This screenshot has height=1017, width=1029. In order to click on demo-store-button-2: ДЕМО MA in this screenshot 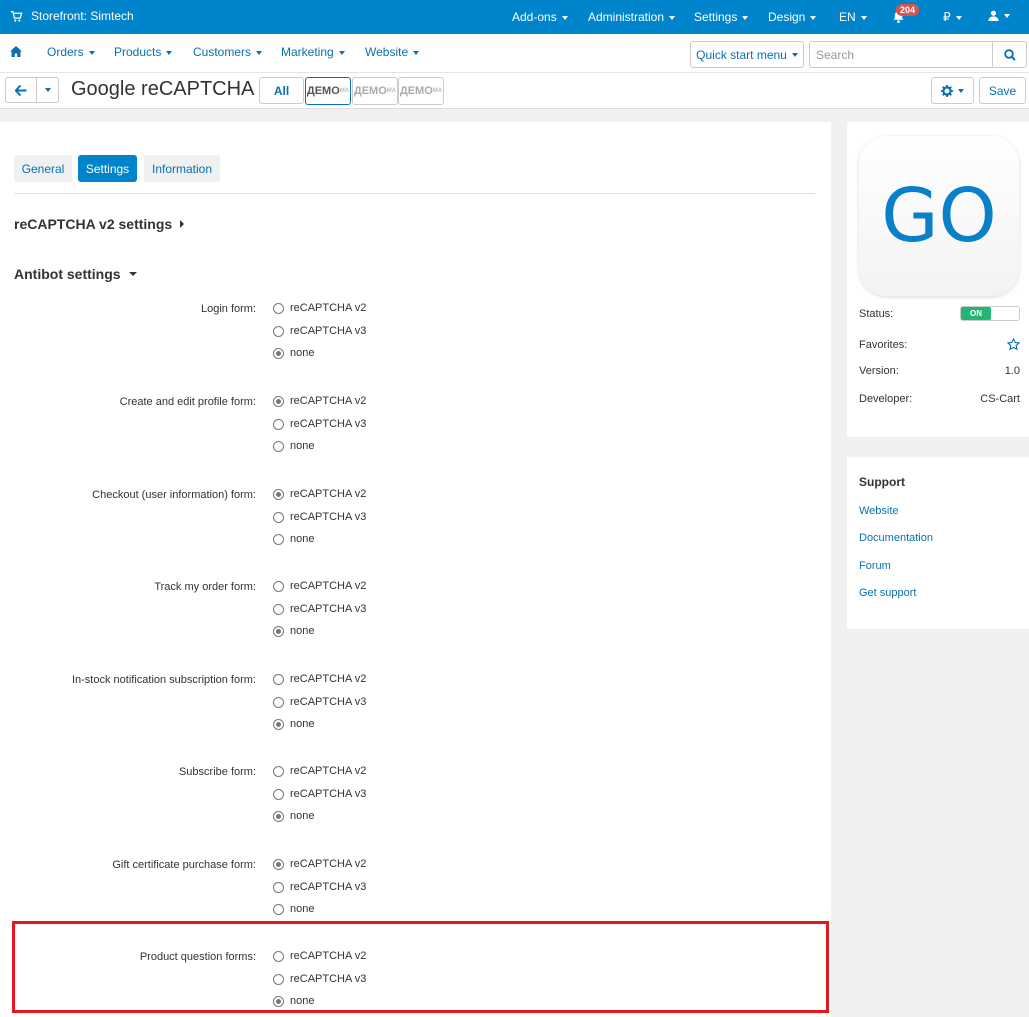, I will do `click(375, 91)`.